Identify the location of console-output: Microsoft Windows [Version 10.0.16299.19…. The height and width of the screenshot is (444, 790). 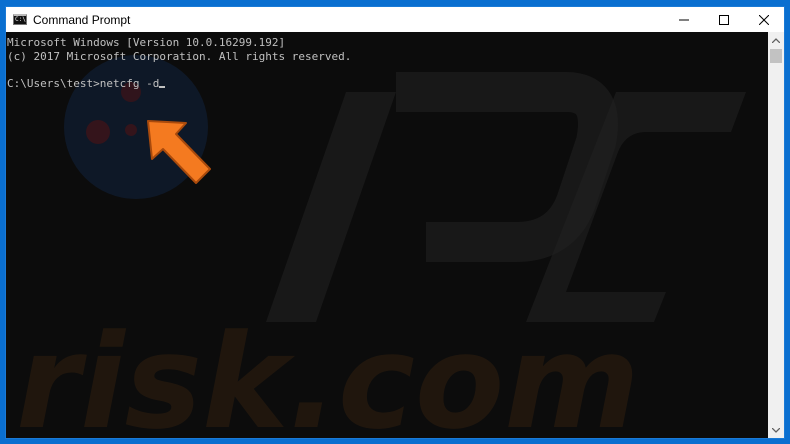
(179, 63).